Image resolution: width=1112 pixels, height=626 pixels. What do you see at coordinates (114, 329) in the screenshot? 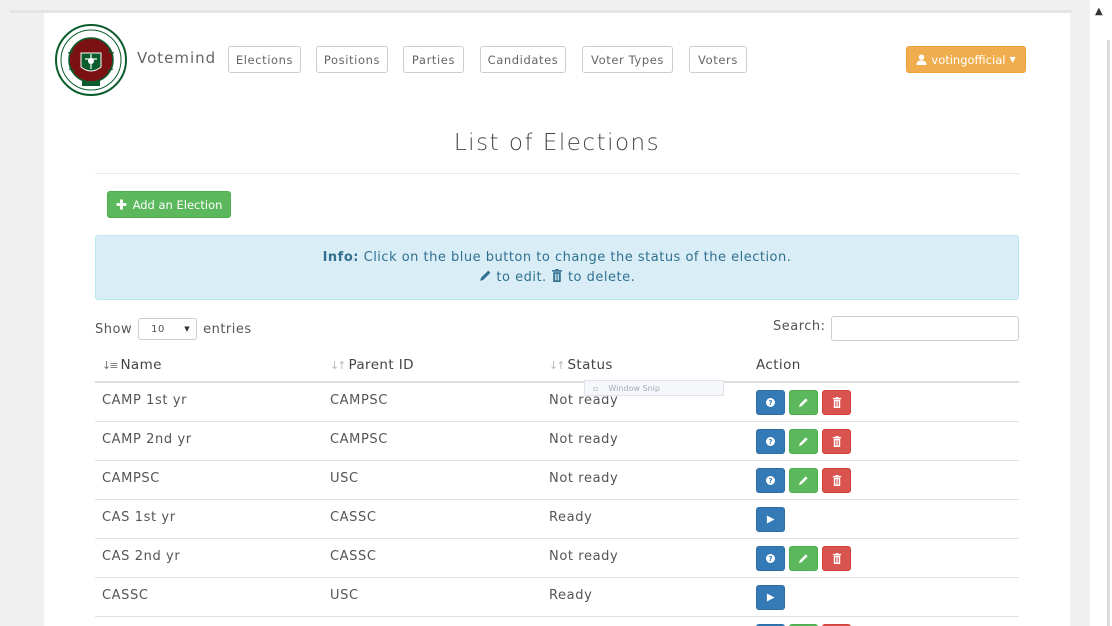
I see `show-label: Show` at bounding box center [114, 329].